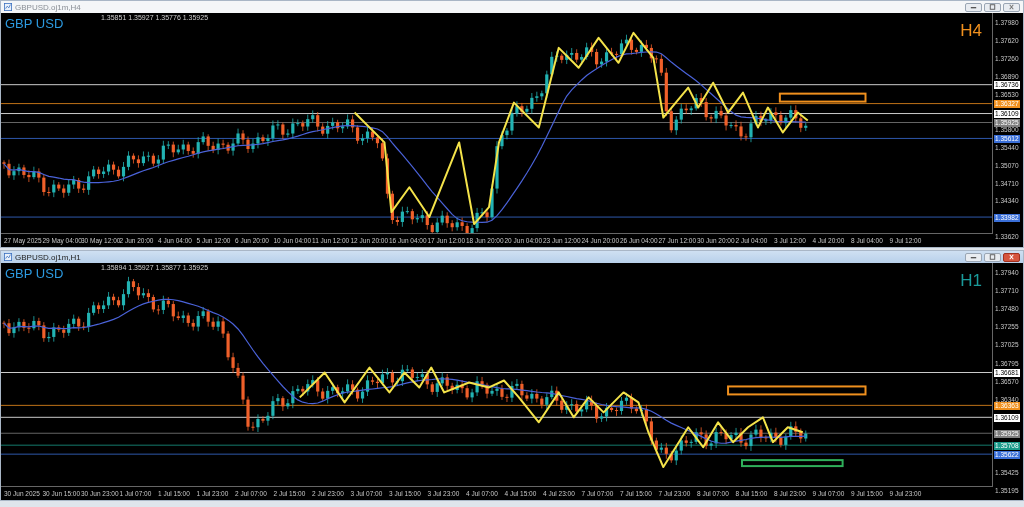  What do you see at coordinates (48, 7) in the screenshot?
I see `window-title: GBPUSD.oj1m,H4` at bounding box center [48, 7].